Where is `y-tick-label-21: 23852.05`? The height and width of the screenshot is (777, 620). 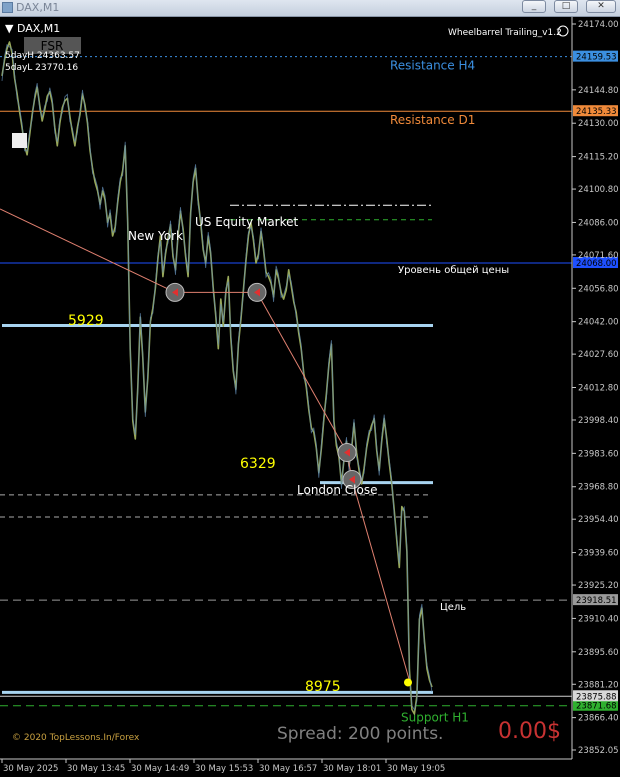
y-tick-label-21: 23852.05 is located at coordinates (598, 751).